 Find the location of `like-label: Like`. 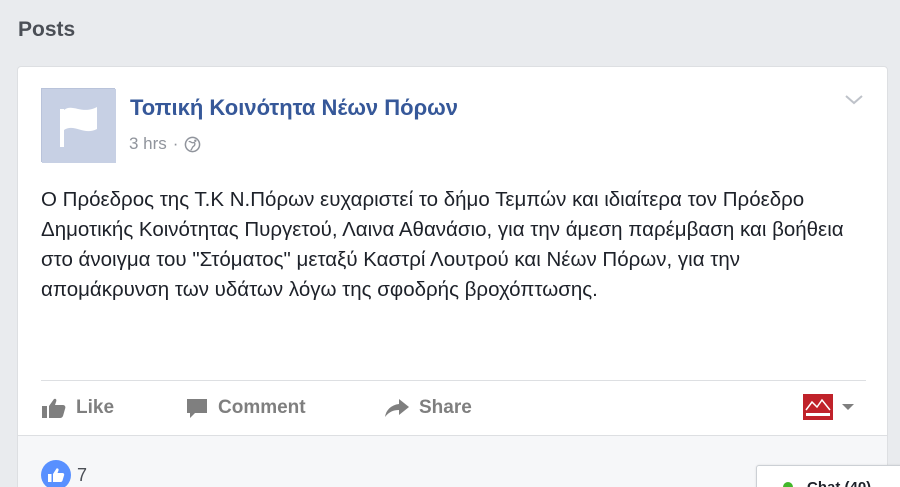

like-label: Like is located at coordinates (95, 407).